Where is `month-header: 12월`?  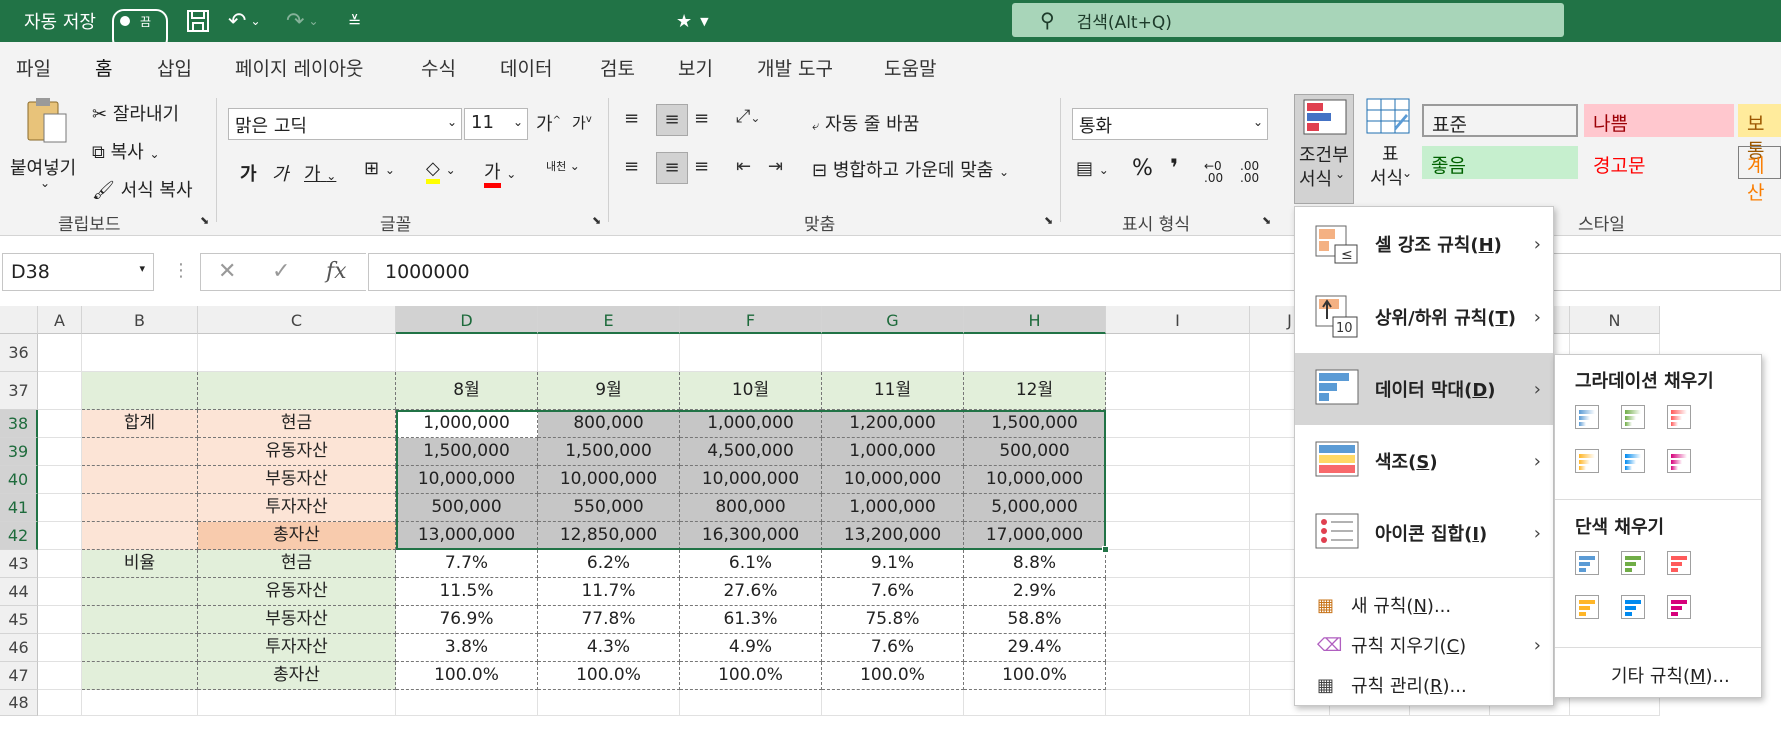 month-header: 12월 is located at coordinates (1035, 391).